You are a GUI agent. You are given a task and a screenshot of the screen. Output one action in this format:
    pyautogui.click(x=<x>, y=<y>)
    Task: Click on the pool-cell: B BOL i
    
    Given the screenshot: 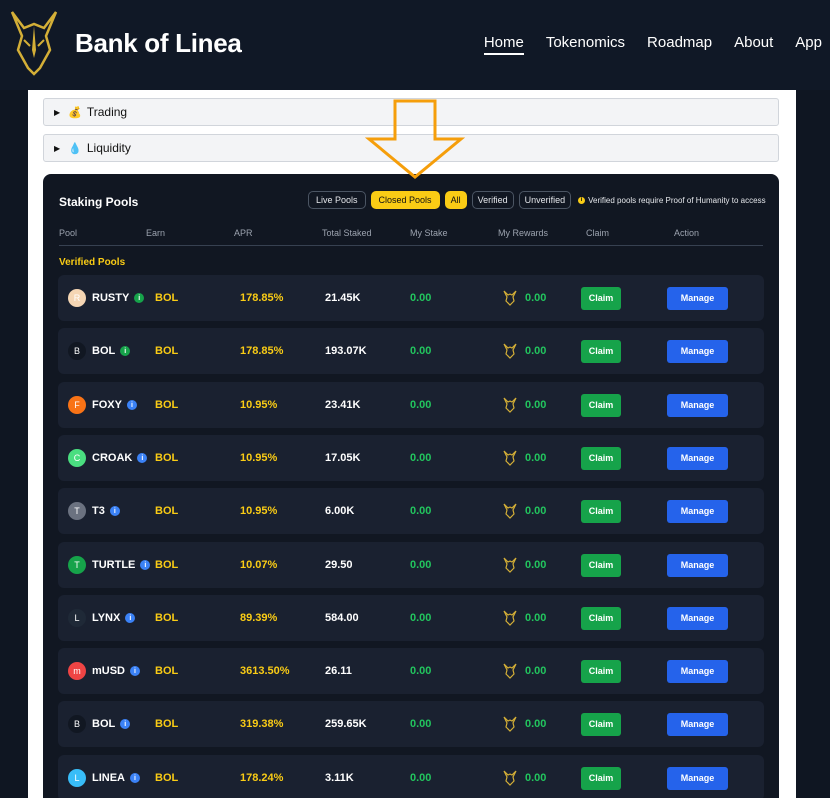 What is the action you would take?
    pyautogui.click(x=99, y=351)
    